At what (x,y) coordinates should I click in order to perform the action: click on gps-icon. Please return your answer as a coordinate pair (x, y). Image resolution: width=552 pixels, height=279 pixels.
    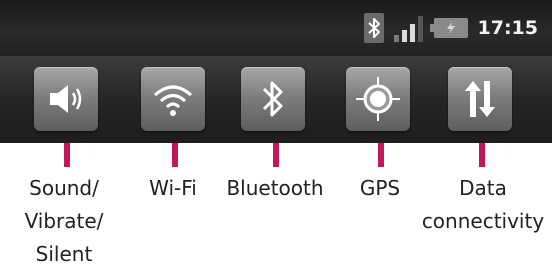
    Looking at the image, I should click on (378, 99).